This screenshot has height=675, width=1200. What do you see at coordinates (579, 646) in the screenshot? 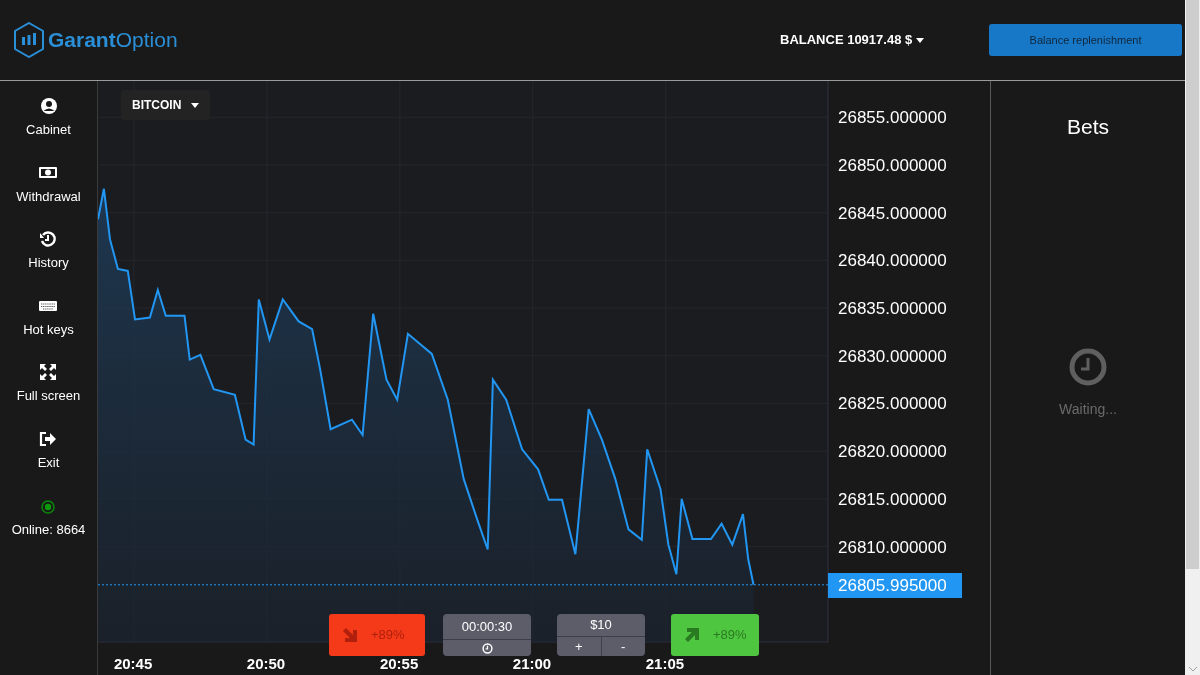
I see `plus-button: +` at bounding box center [579, 646].